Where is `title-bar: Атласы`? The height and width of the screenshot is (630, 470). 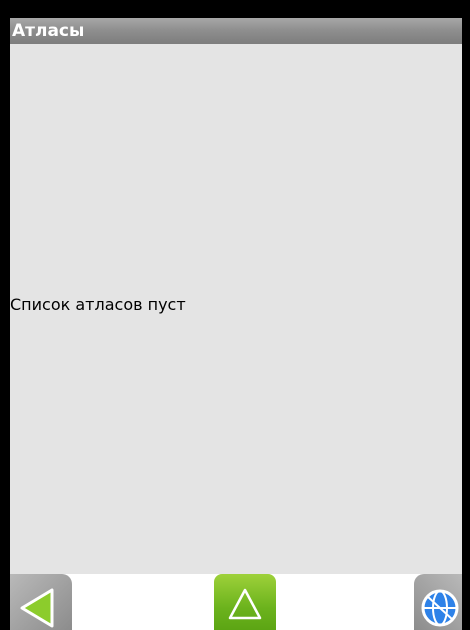
title-bar: Атласы is located at coordinates (236, 31).